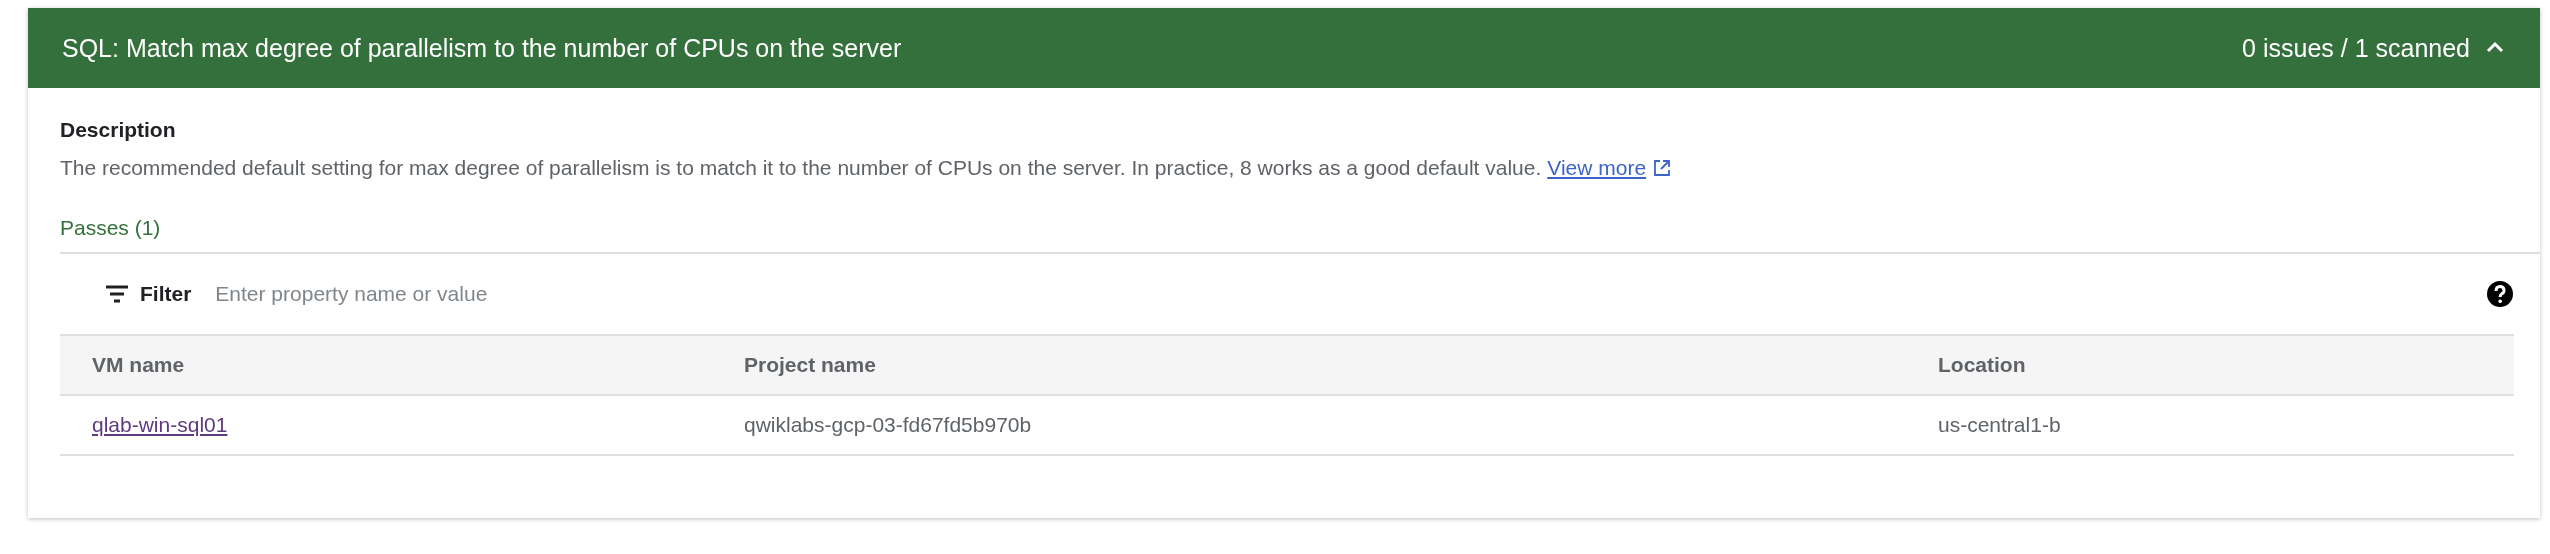 This screenshot has width=2550, height=554. What do you see at coordinates (801, 168) in the screenshot?
I see `description-text: The recommended default setting for max degree of parallelism is to match it to the number of CPUs on the server. In practice, 8 works as a good default value.` at bounding box center [801, 168].